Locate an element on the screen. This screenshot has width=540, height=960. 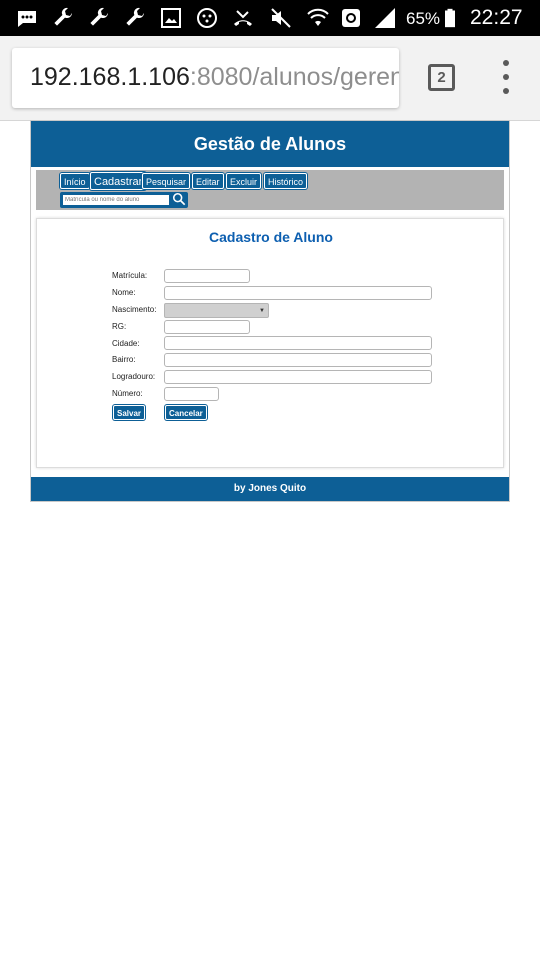
nav-historico: Histórico is located at coordinates (286, 181).